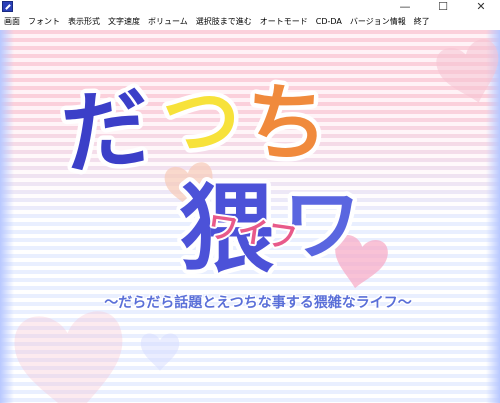 This screenshot has width=500, height=403. I want to click on app-icon, so click(7, 6).